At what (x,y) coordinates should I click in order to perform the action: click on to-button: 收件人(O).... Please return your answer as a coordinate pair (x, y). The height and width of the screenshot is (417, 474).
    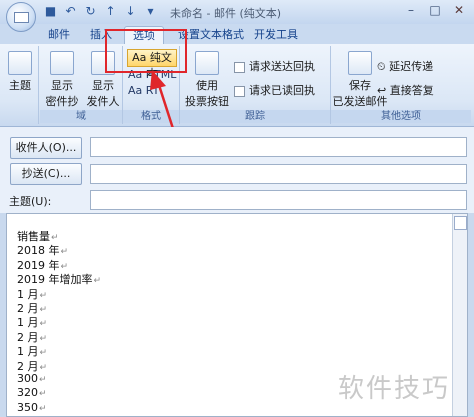
    Looking at the image, I should click on (46, 148).